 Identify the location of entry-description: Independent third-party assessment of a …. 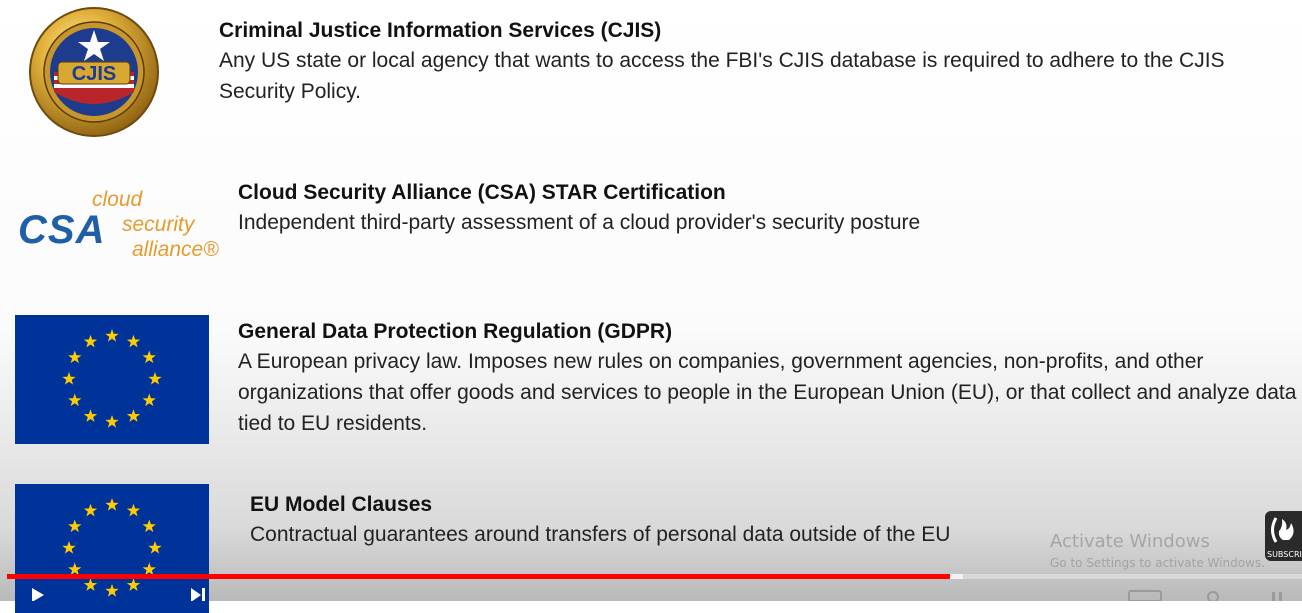
(579, 222).